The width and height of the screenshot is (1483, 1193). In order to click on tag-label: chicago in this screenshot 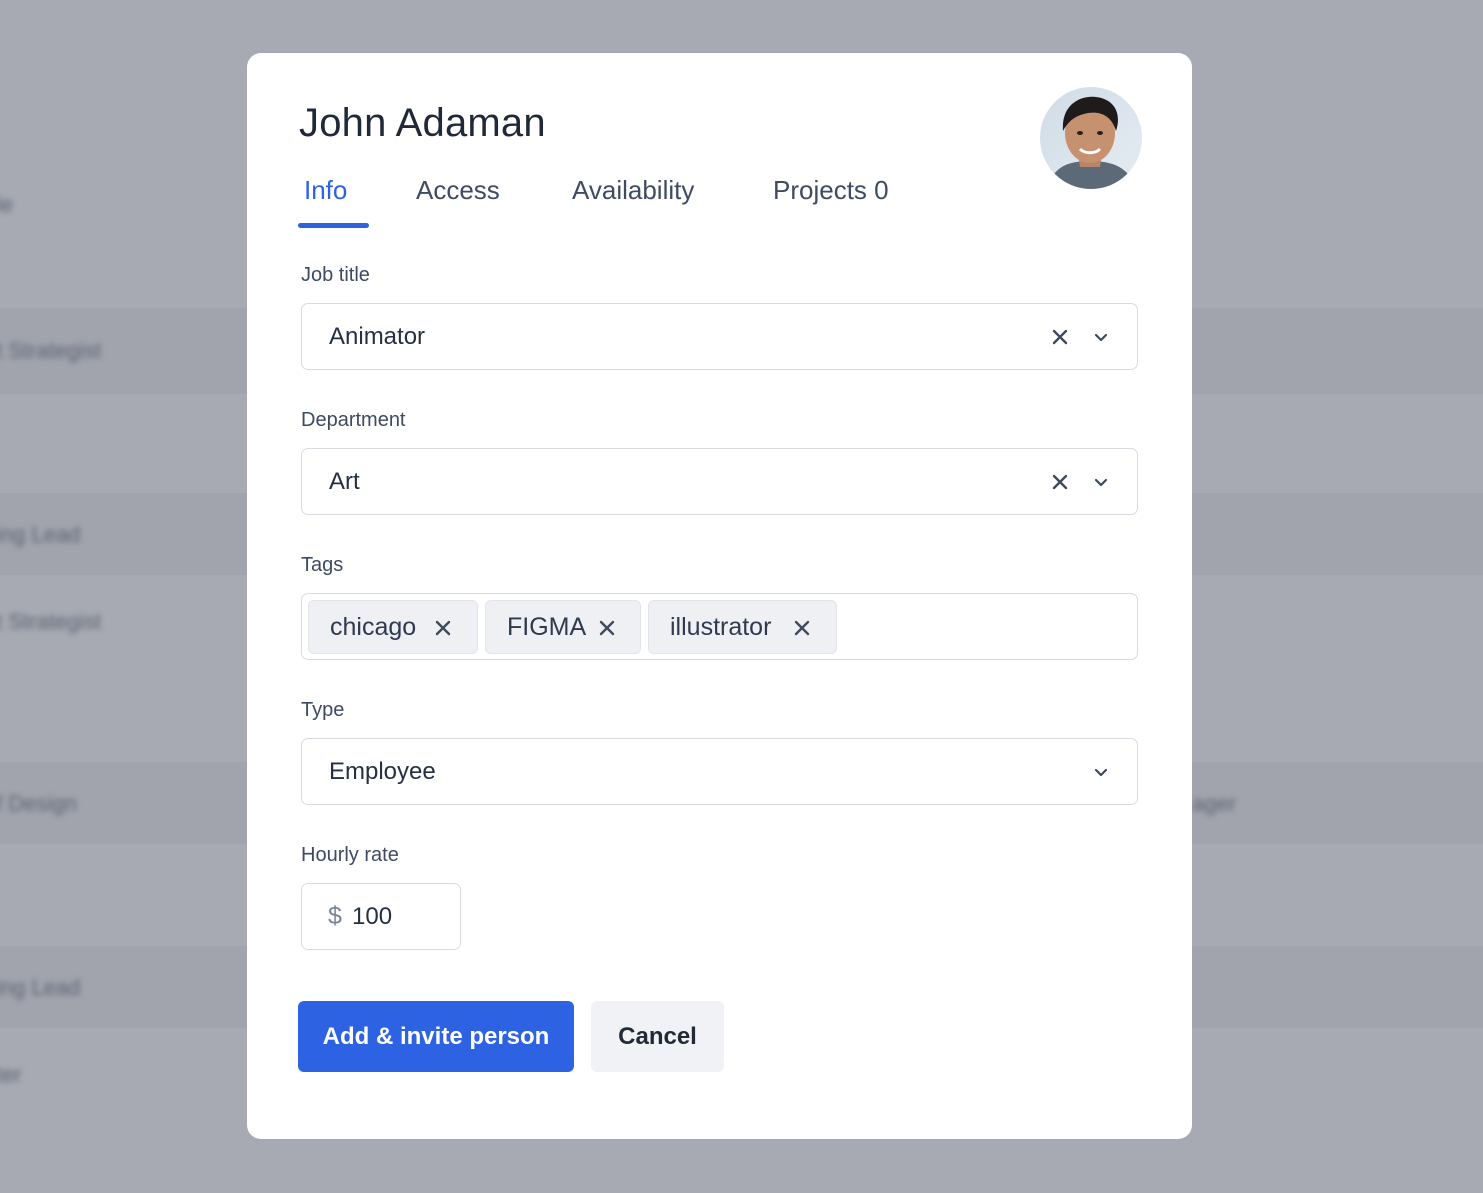, I will do `click(373, 627)`.